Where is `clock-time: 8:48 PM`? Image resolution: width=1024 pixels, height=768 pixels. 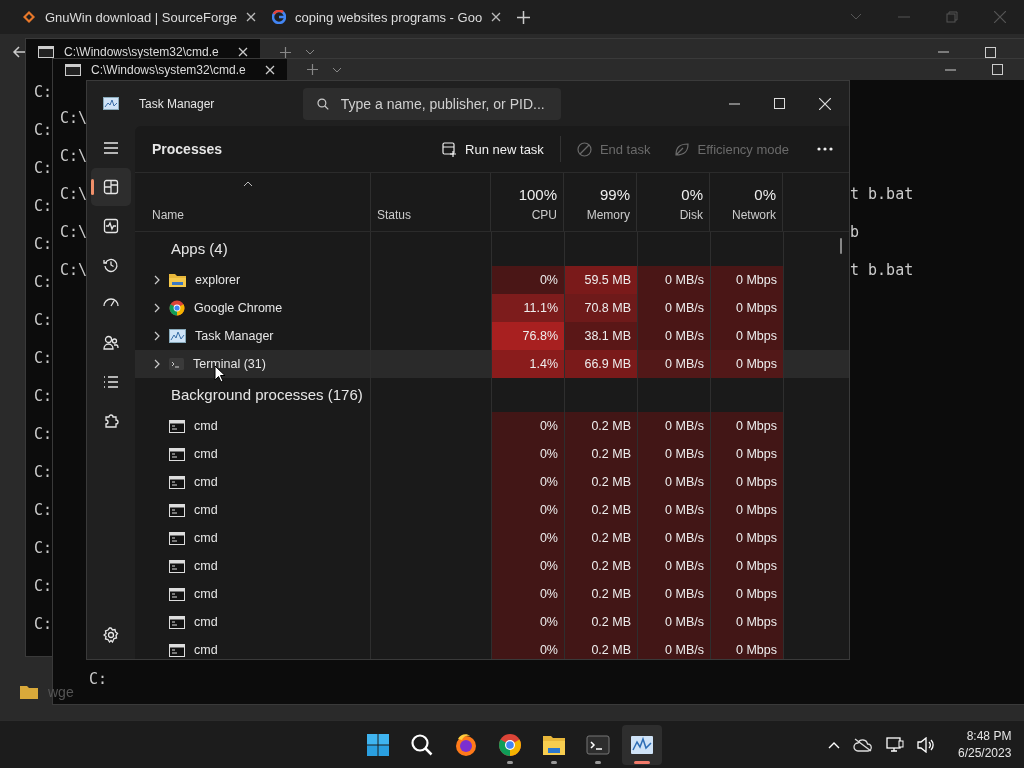
clock-time: 8:48 PM is located at coordinates (989, 736).